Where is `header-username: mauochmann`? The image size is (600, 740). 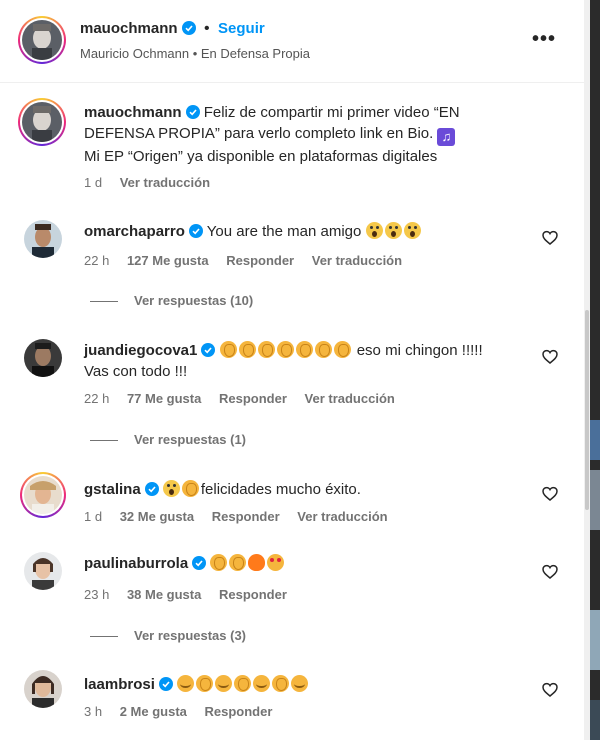 header-username: mauochmann is located at coordinates (129, 28).